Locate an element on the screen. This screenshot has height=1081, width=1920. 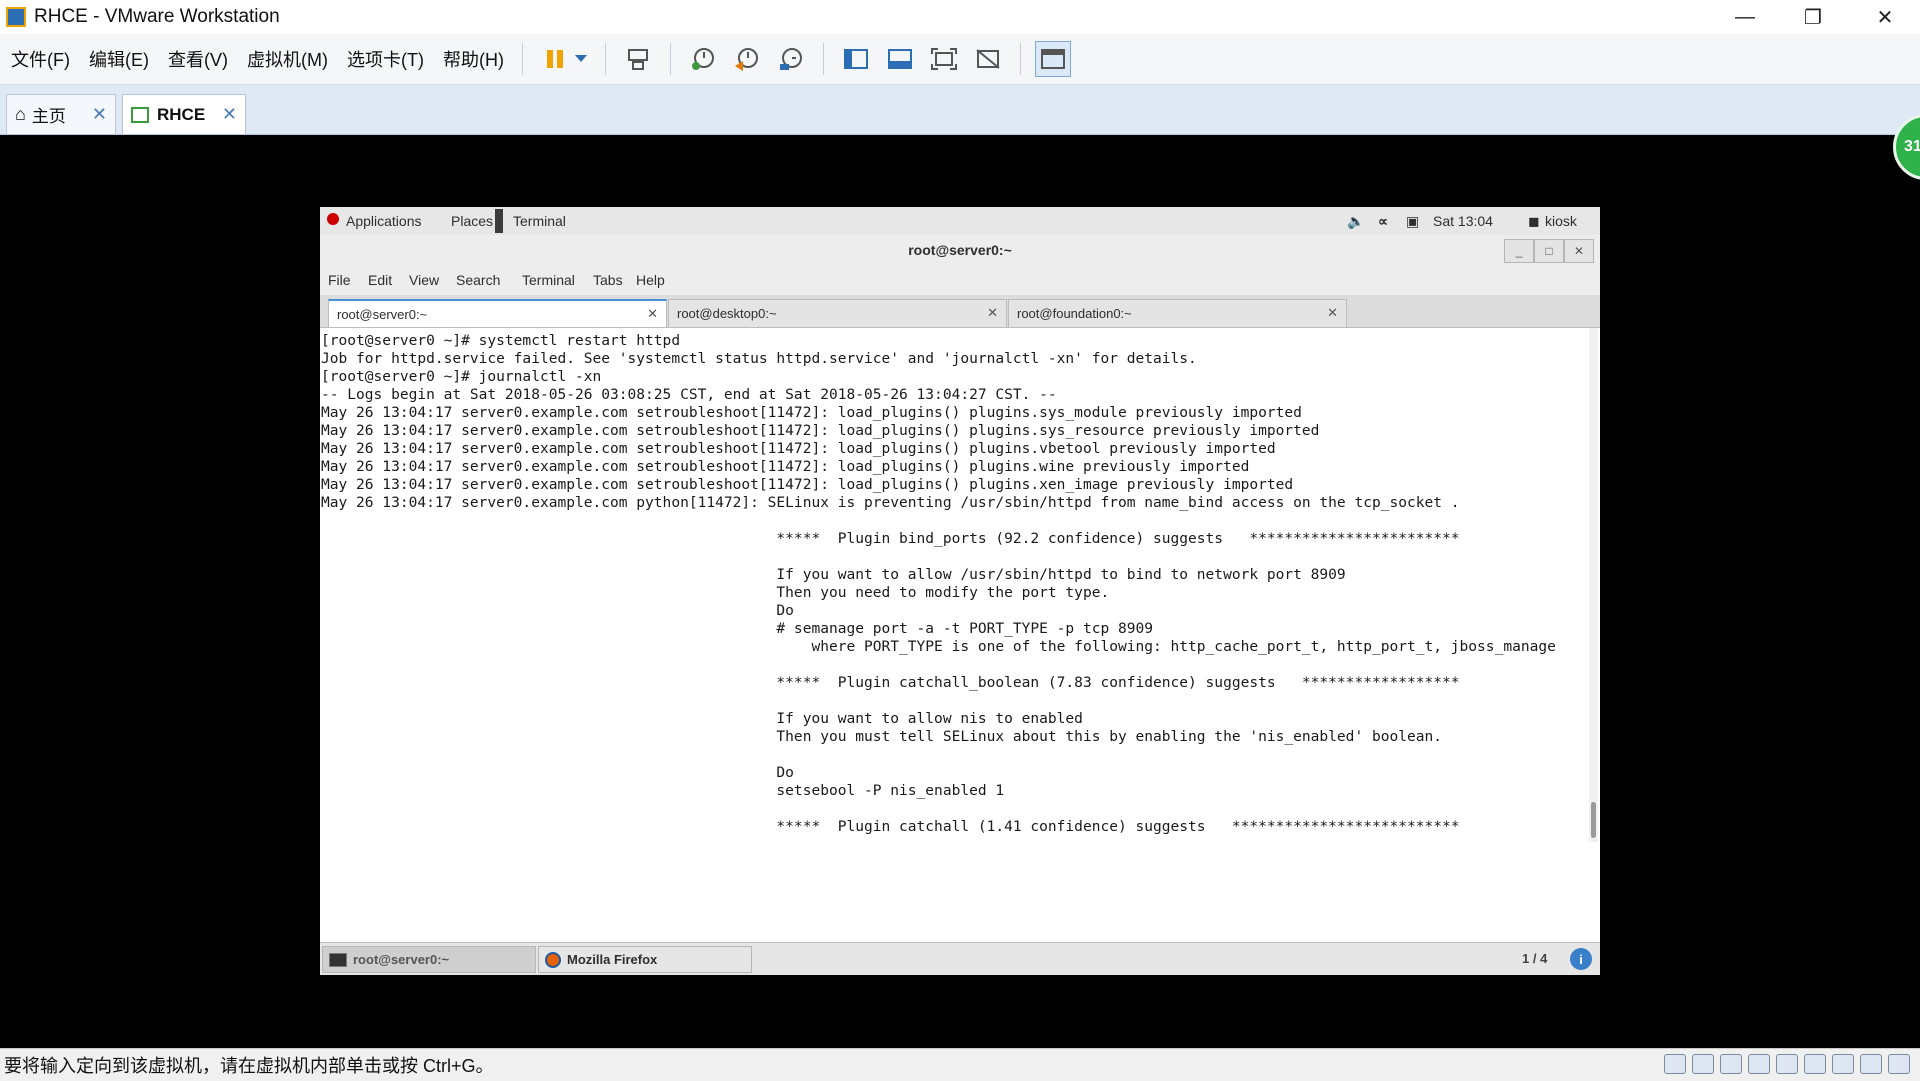
menu-help: Help is located at coordinates (650, 280).